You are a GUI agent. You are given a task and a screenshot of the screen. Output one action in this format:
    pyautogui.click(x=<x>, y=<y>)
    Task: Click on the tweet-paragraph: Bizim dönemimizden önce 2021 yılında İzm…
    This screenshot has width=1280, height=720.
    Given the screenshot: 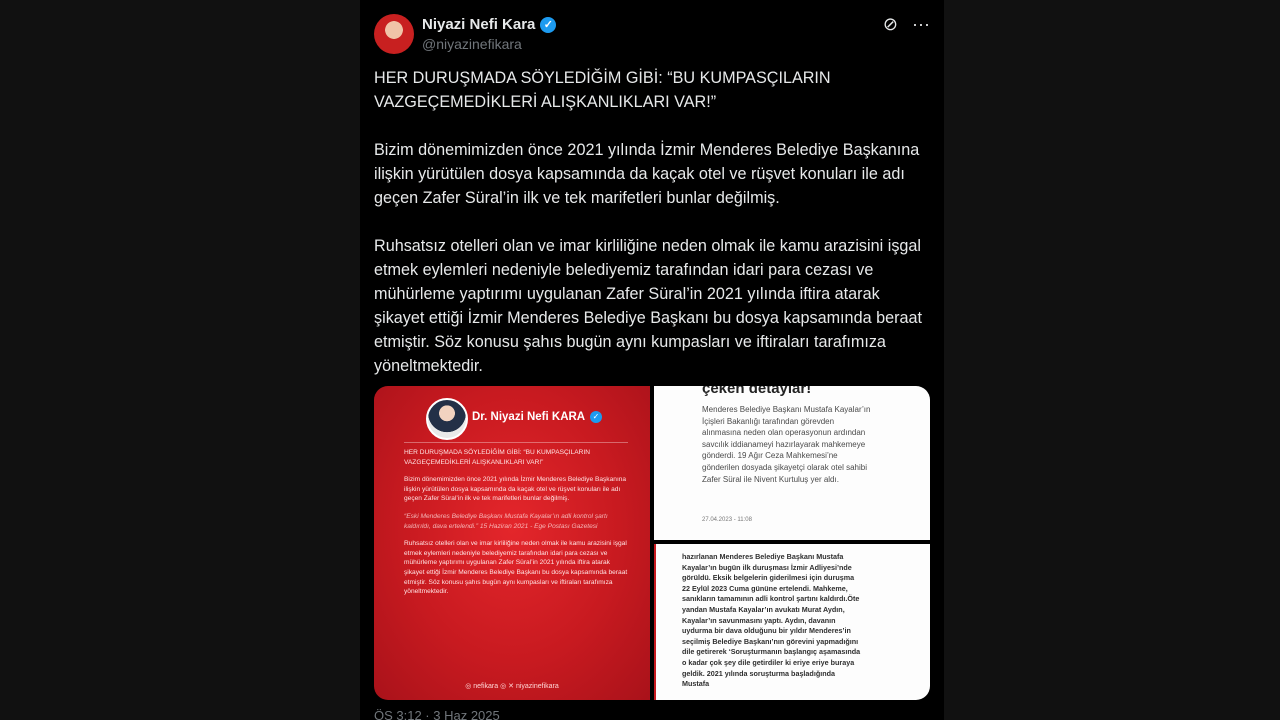 What is the action you would take?
    pyautogui.click(x=647, y=174)
    